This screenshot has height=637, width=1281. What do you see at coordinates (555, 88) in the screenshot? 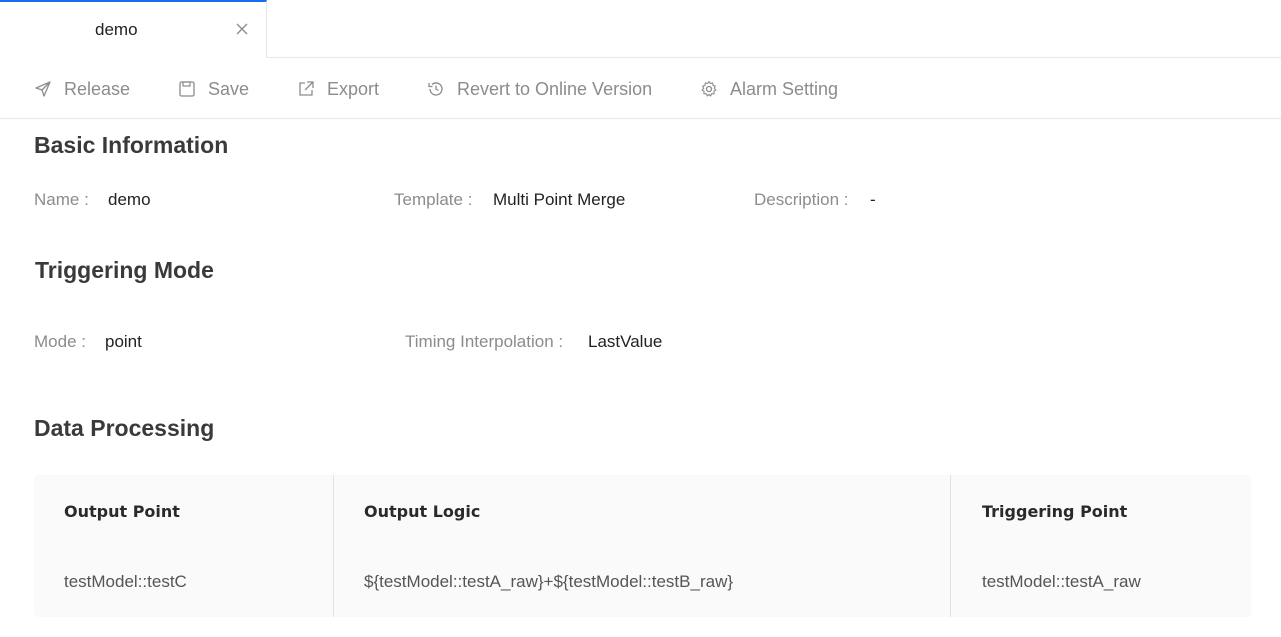
I see `revert-label: Revert to Online Version` at bounding box center [555, 88].